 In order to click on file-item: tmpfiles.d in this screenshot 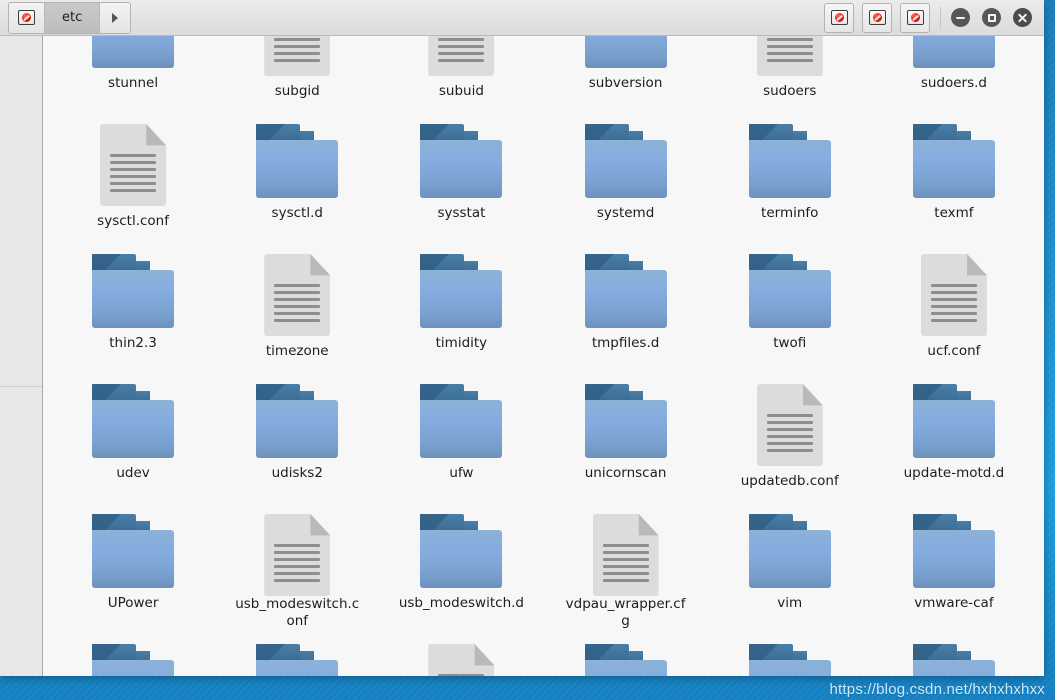, I will do `click(626, 305)`.